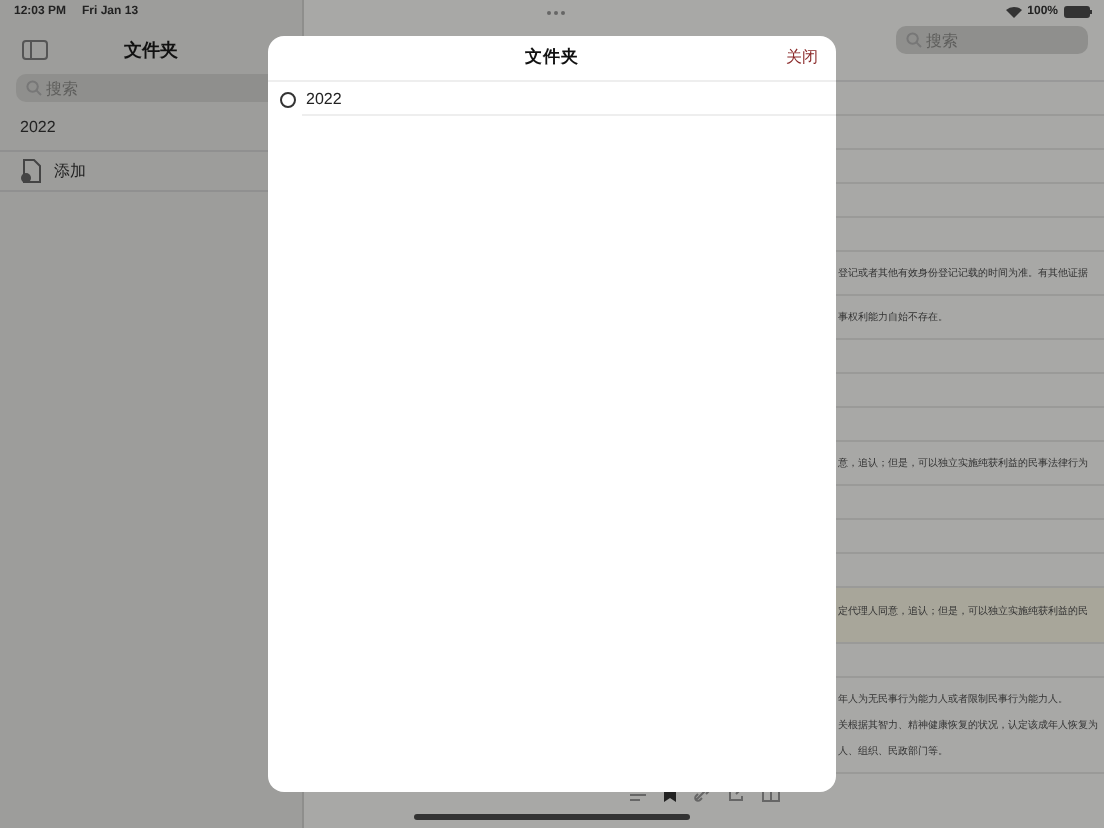 The height and width of the screenshot is (828, 1104). What do you see at coordinates (35, 50) in the screenshot?
I see `sidebar-toggle-icon` at bounding box center [35, 50].